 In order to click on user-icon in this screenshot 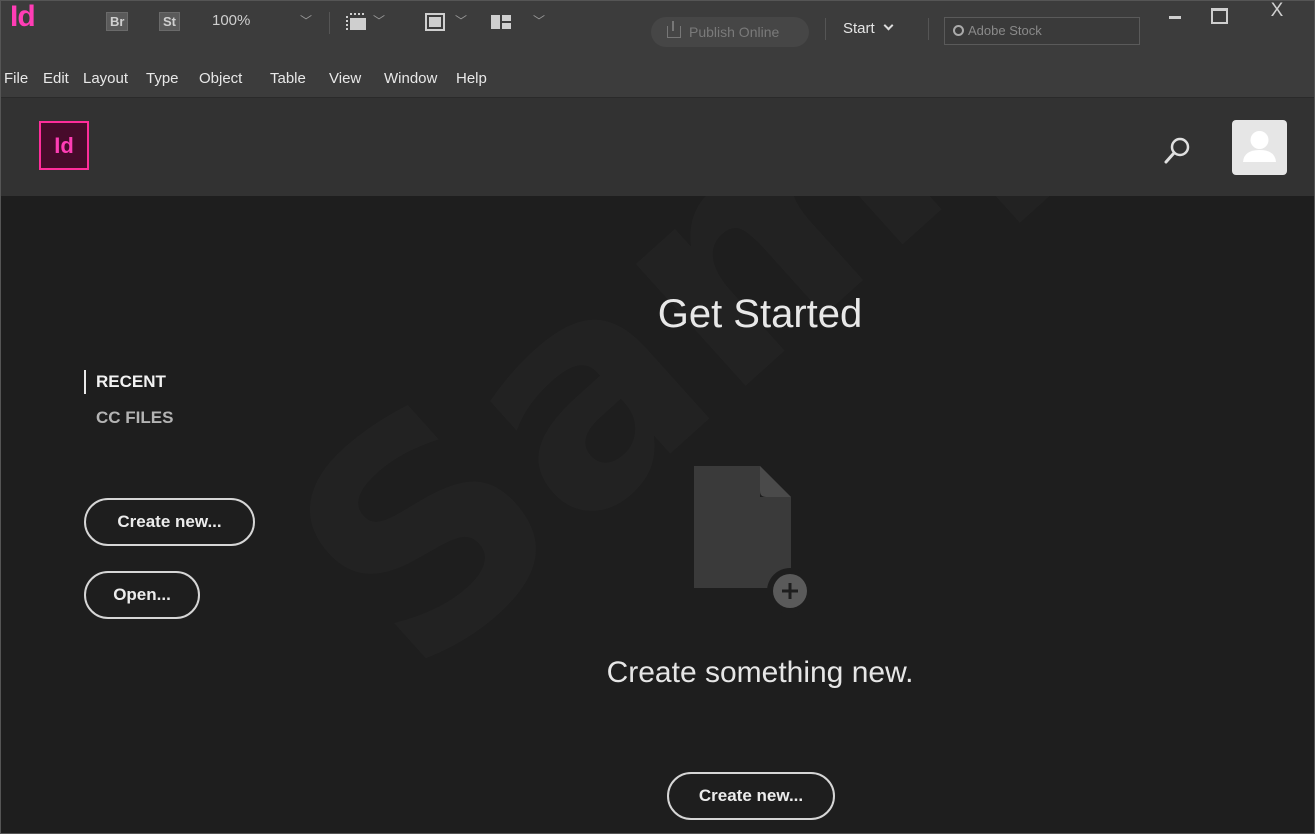, I will do `click(1259, 146)`.